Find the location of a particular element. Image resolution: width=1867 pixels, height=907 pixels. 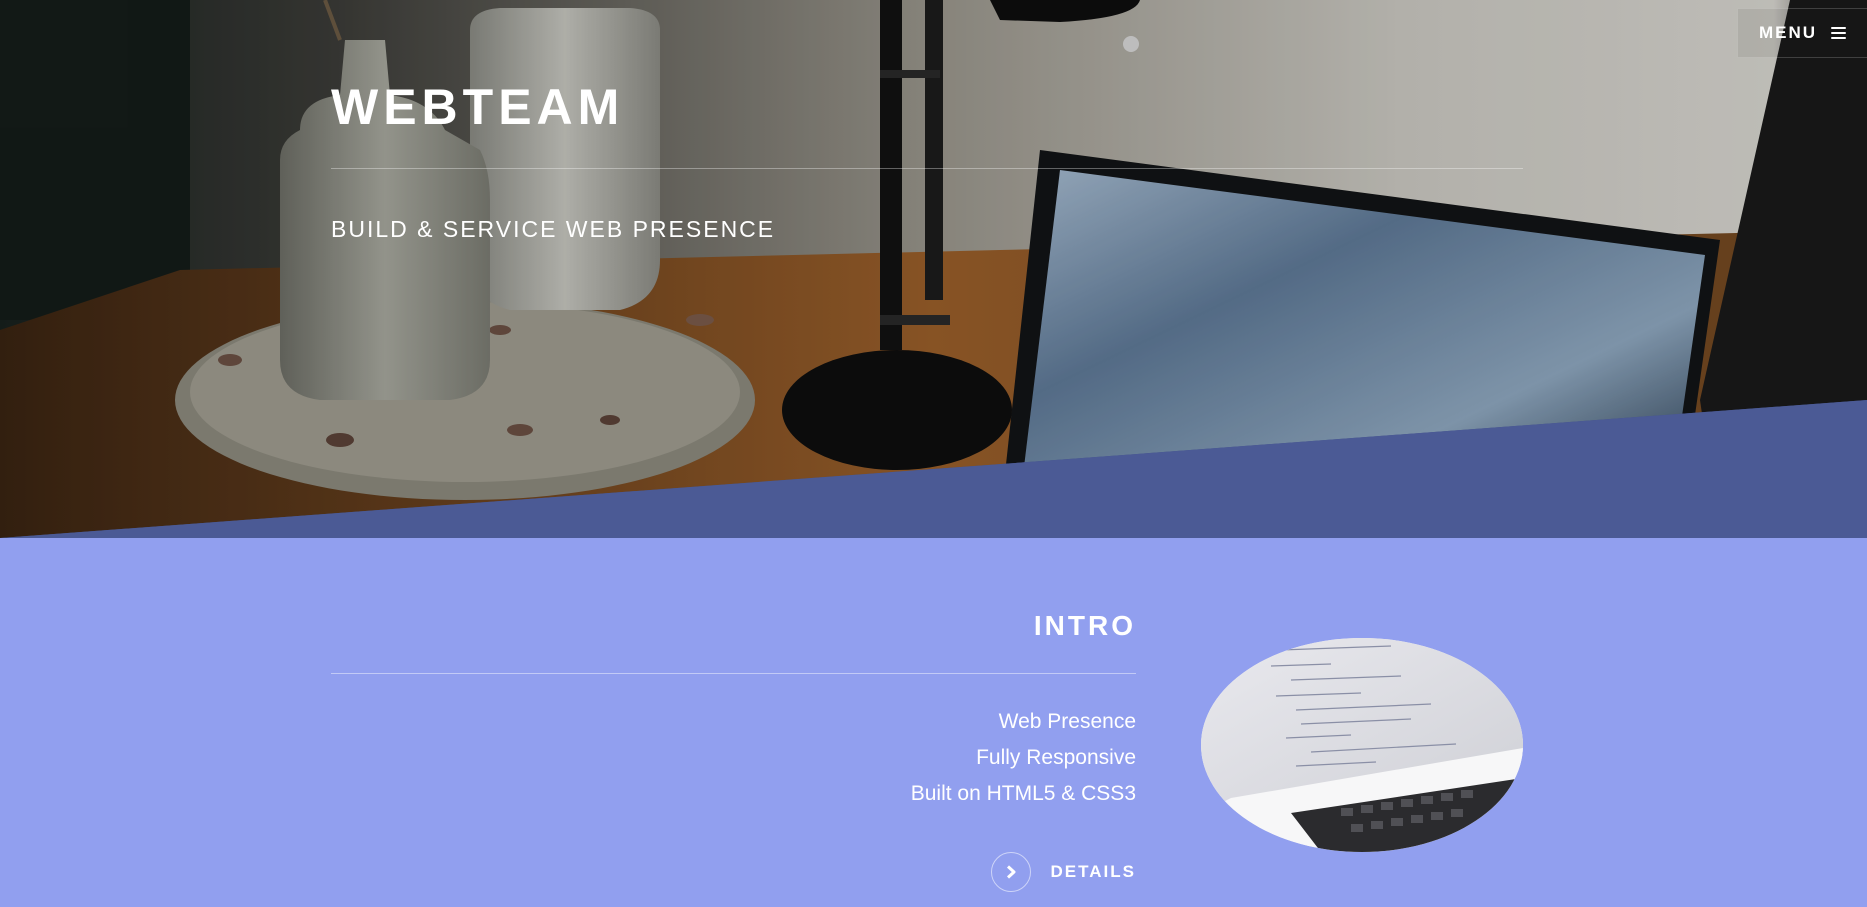

intro-divider is located at coordinates (733, 673).